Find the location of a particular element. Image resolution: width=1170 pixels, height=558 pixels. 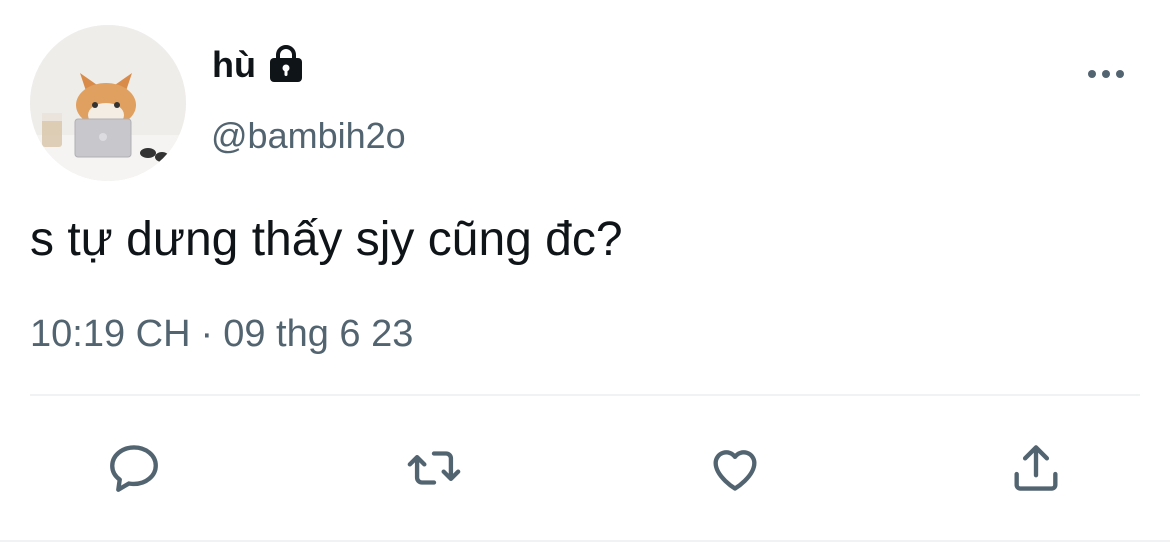

heart-icon is located at coordinates (735, 470).